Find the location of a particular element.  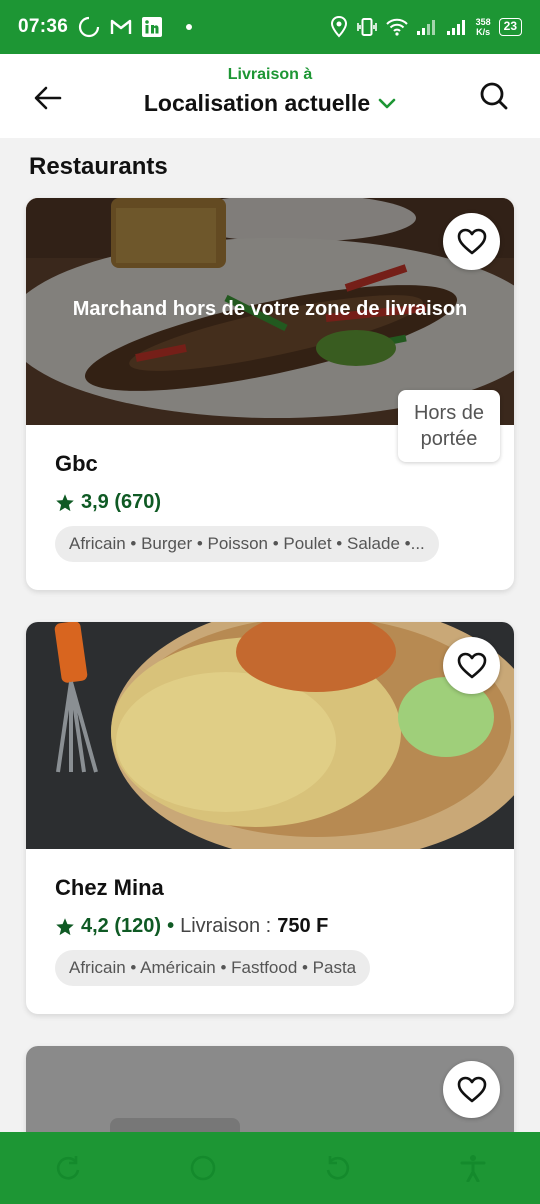

restaurant-name: Chez Mina is located at coordinates (109, 887).